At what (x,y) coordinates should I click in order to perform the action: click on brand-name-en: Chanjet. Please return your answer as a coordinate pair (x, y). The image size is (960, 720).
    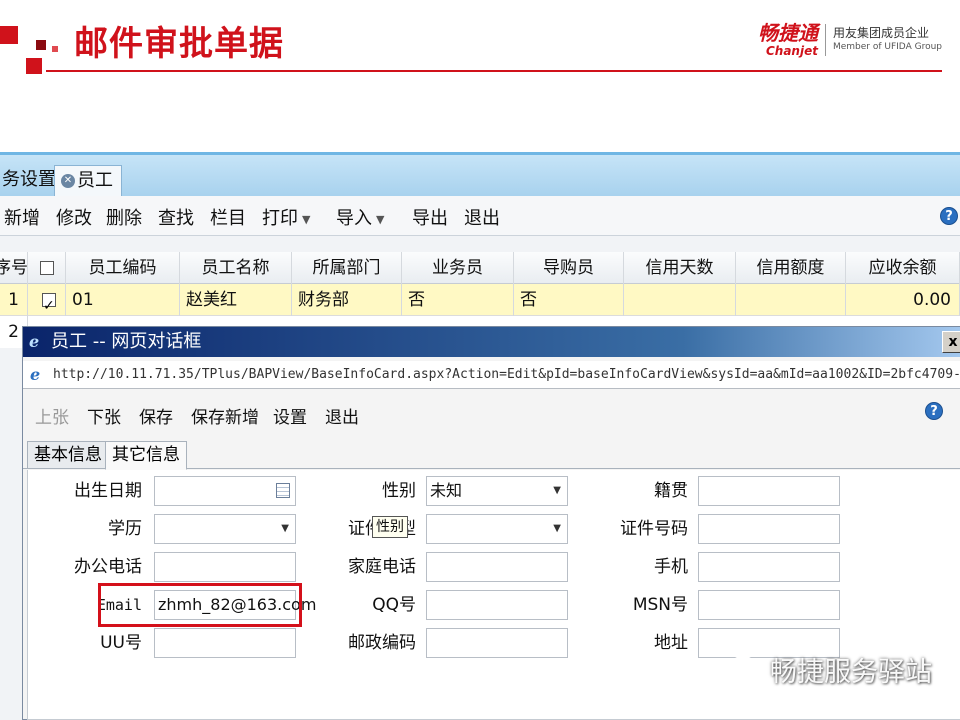
    Looking at the image, I should click on (791, 51).